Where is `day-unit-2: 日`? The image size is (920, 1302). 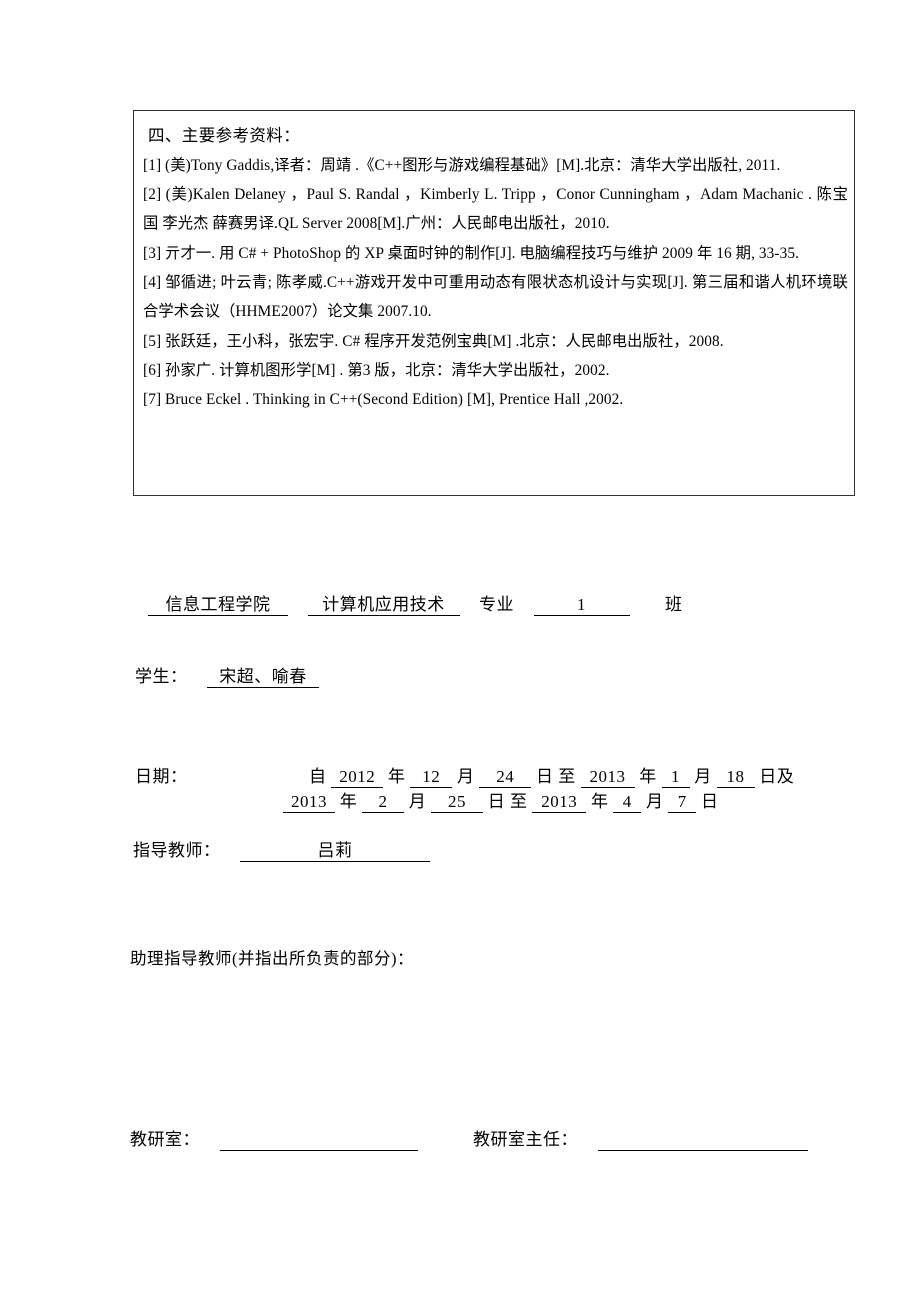 day-unit-2: 日 is located at coordinates (496, 801).